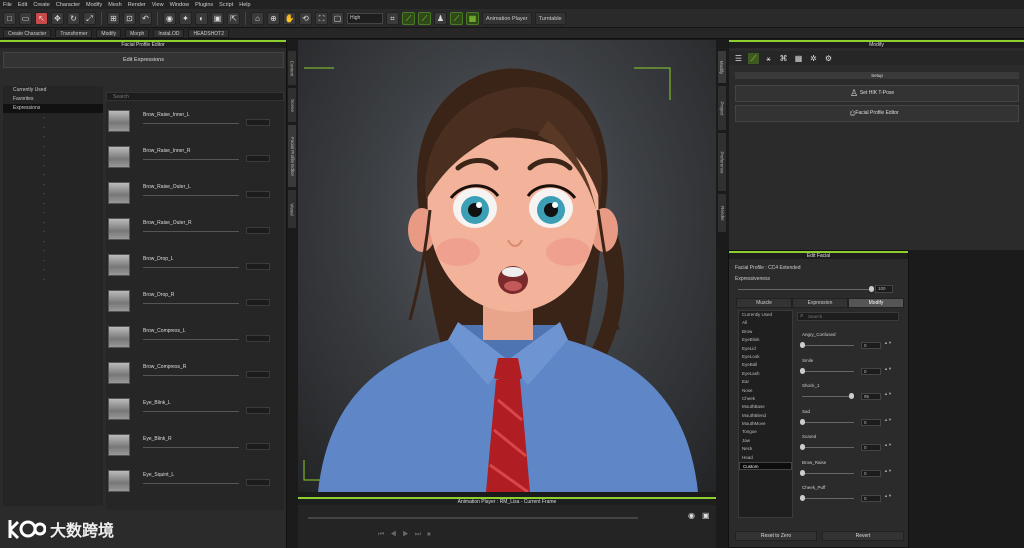  Describe the element at coordinates (392, 18) in the screenshot. I see `wireframe-icon: ⌗` at that location.